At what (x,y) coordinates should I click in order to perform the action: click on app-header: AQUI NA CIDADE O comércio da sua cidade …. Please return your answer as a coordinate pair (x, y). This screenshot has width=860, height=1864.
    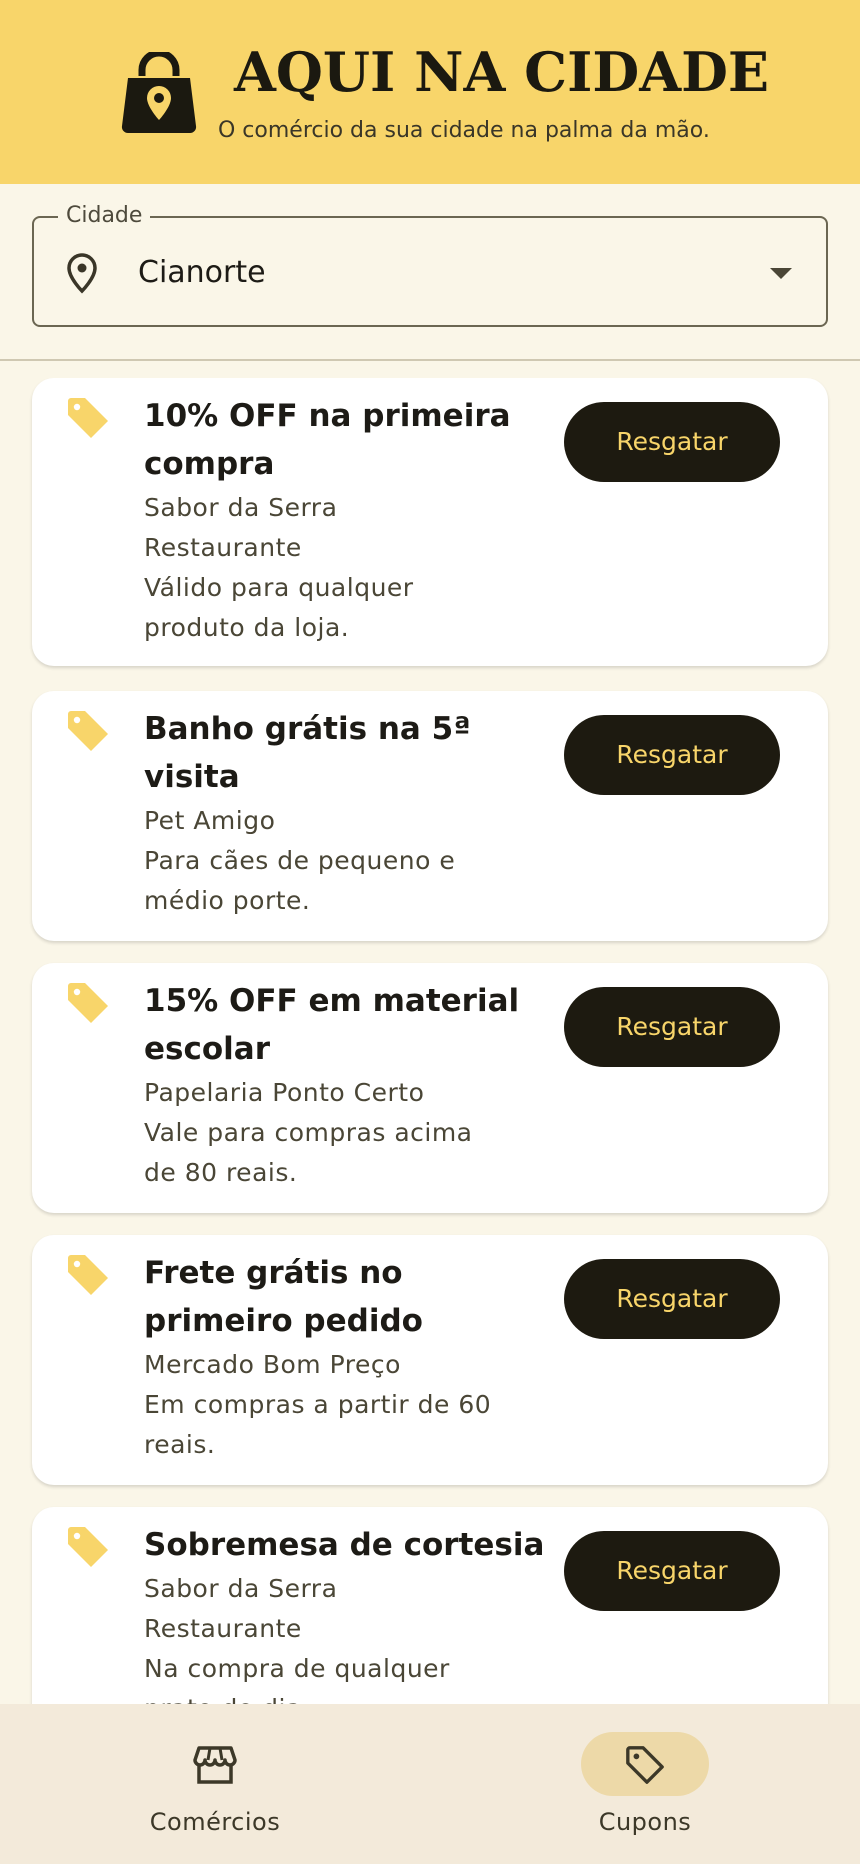
    Looking at the image, I should click on (430, 92).